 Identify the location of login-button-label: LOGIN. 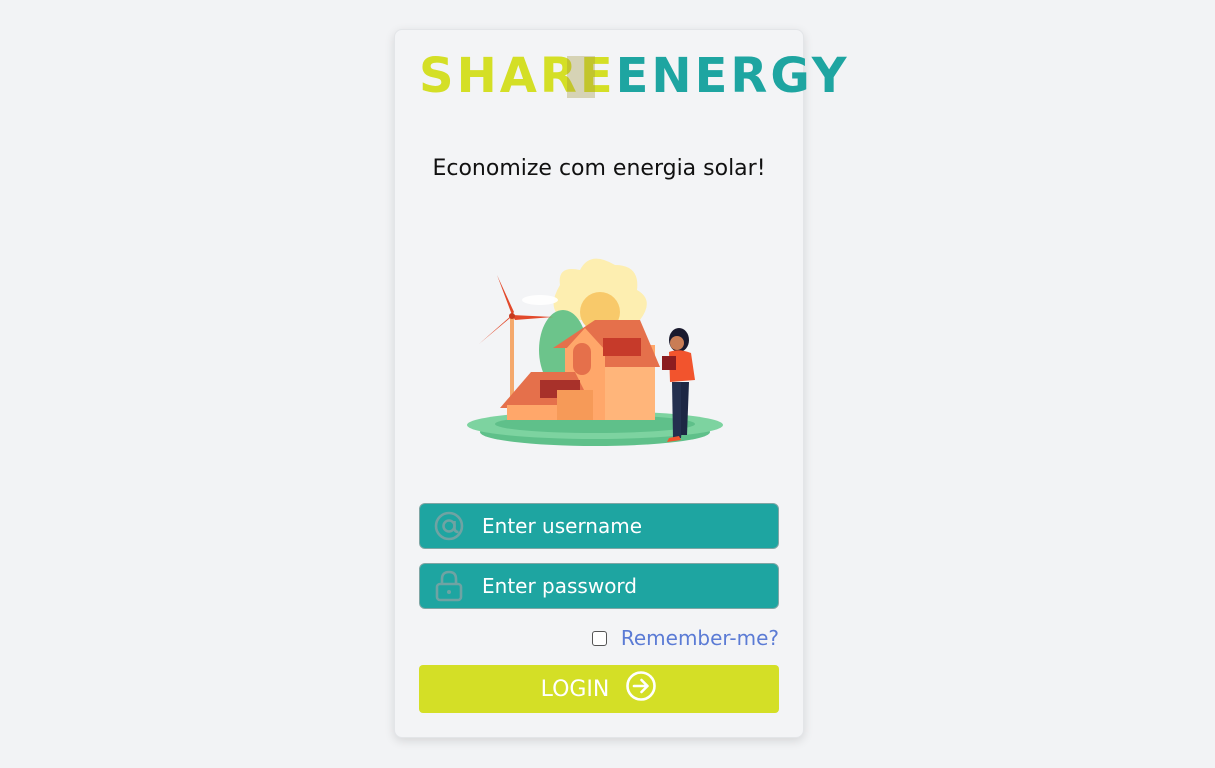
(575, 689).